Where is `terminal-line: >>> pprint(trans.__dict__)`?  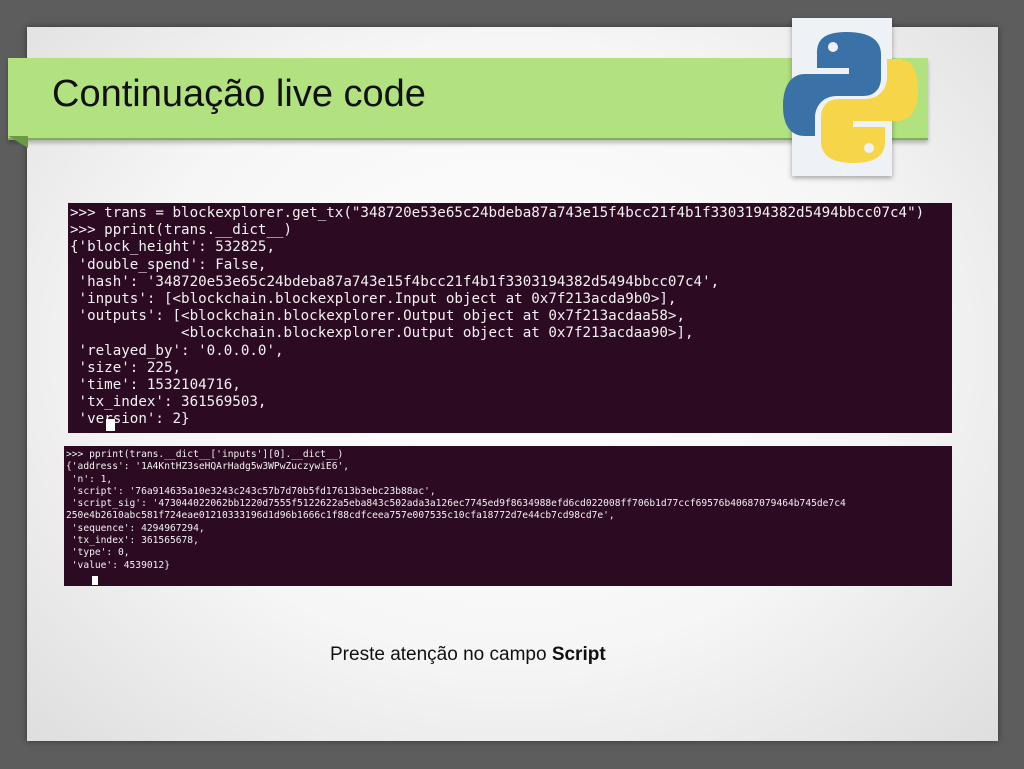
terminal-line: >>> pprint(trans.__dict__) is located at coordinates (181, 230).